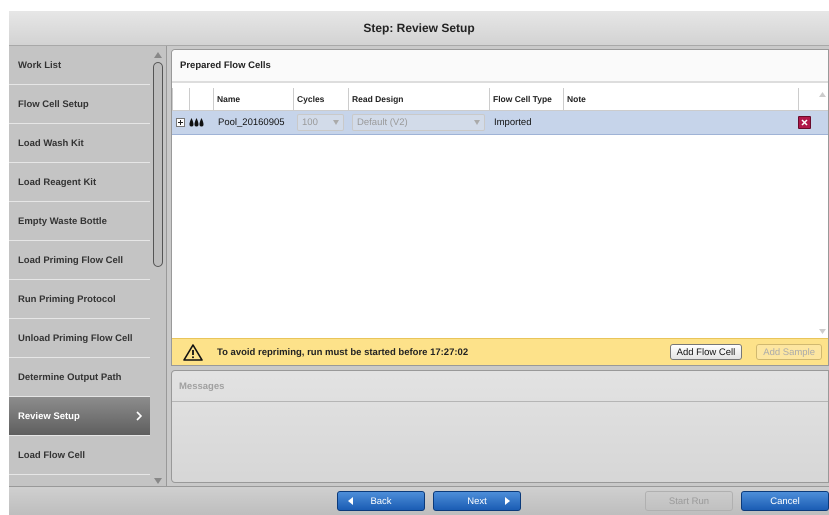  What do you see at coordinates (343, 352) in the screenshot?
I see `warning-text: To avoid repriming, run must be started before 17:27:02` at bounding box center [343, 352].